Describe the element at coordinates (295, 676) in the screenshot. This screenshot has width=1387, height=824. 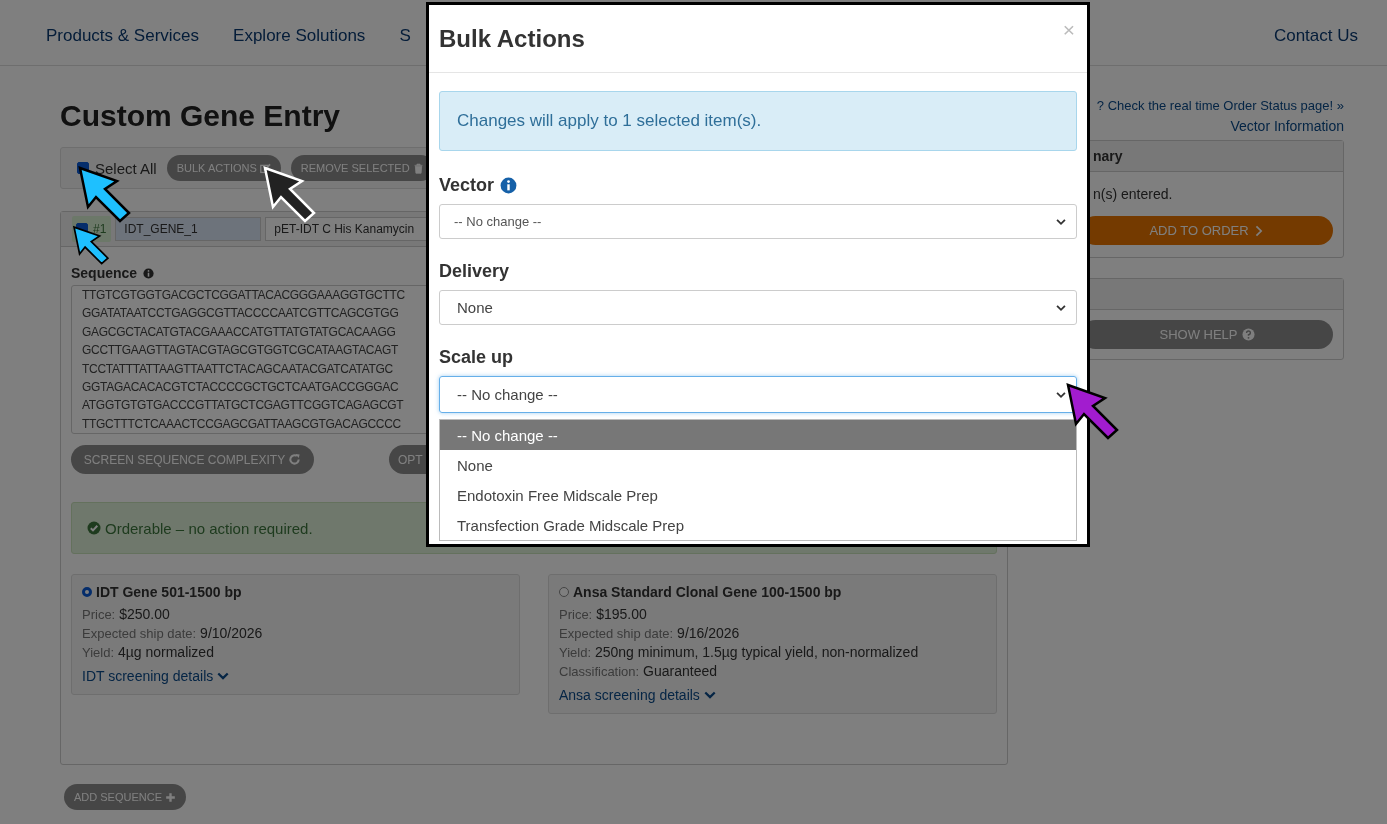
I see `screening-details-link: IDT screening details` at that location.